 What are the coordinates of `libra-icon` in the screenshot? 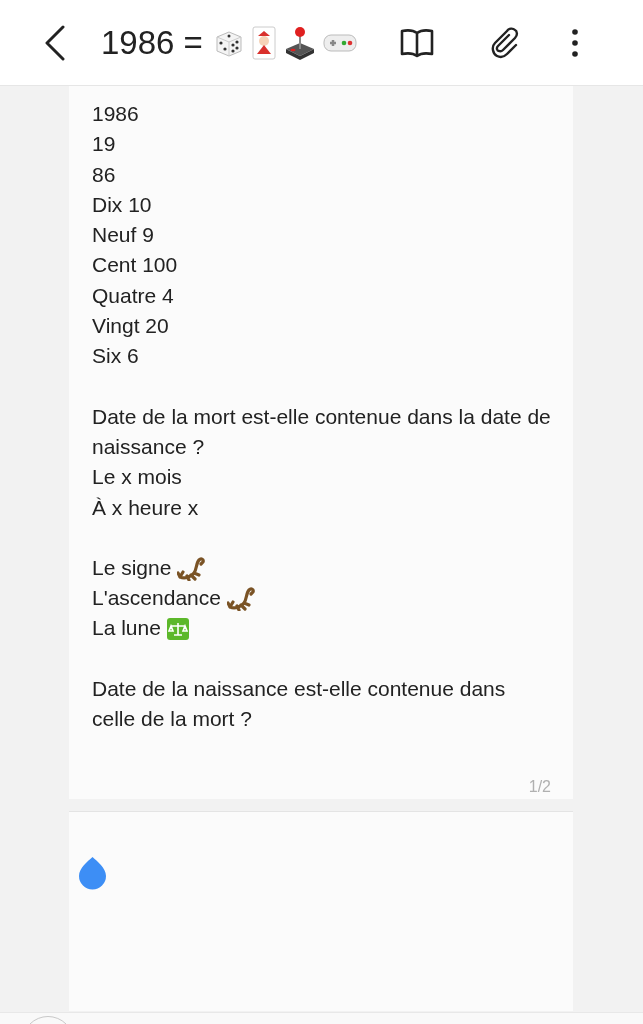 It's located at (177, 628).